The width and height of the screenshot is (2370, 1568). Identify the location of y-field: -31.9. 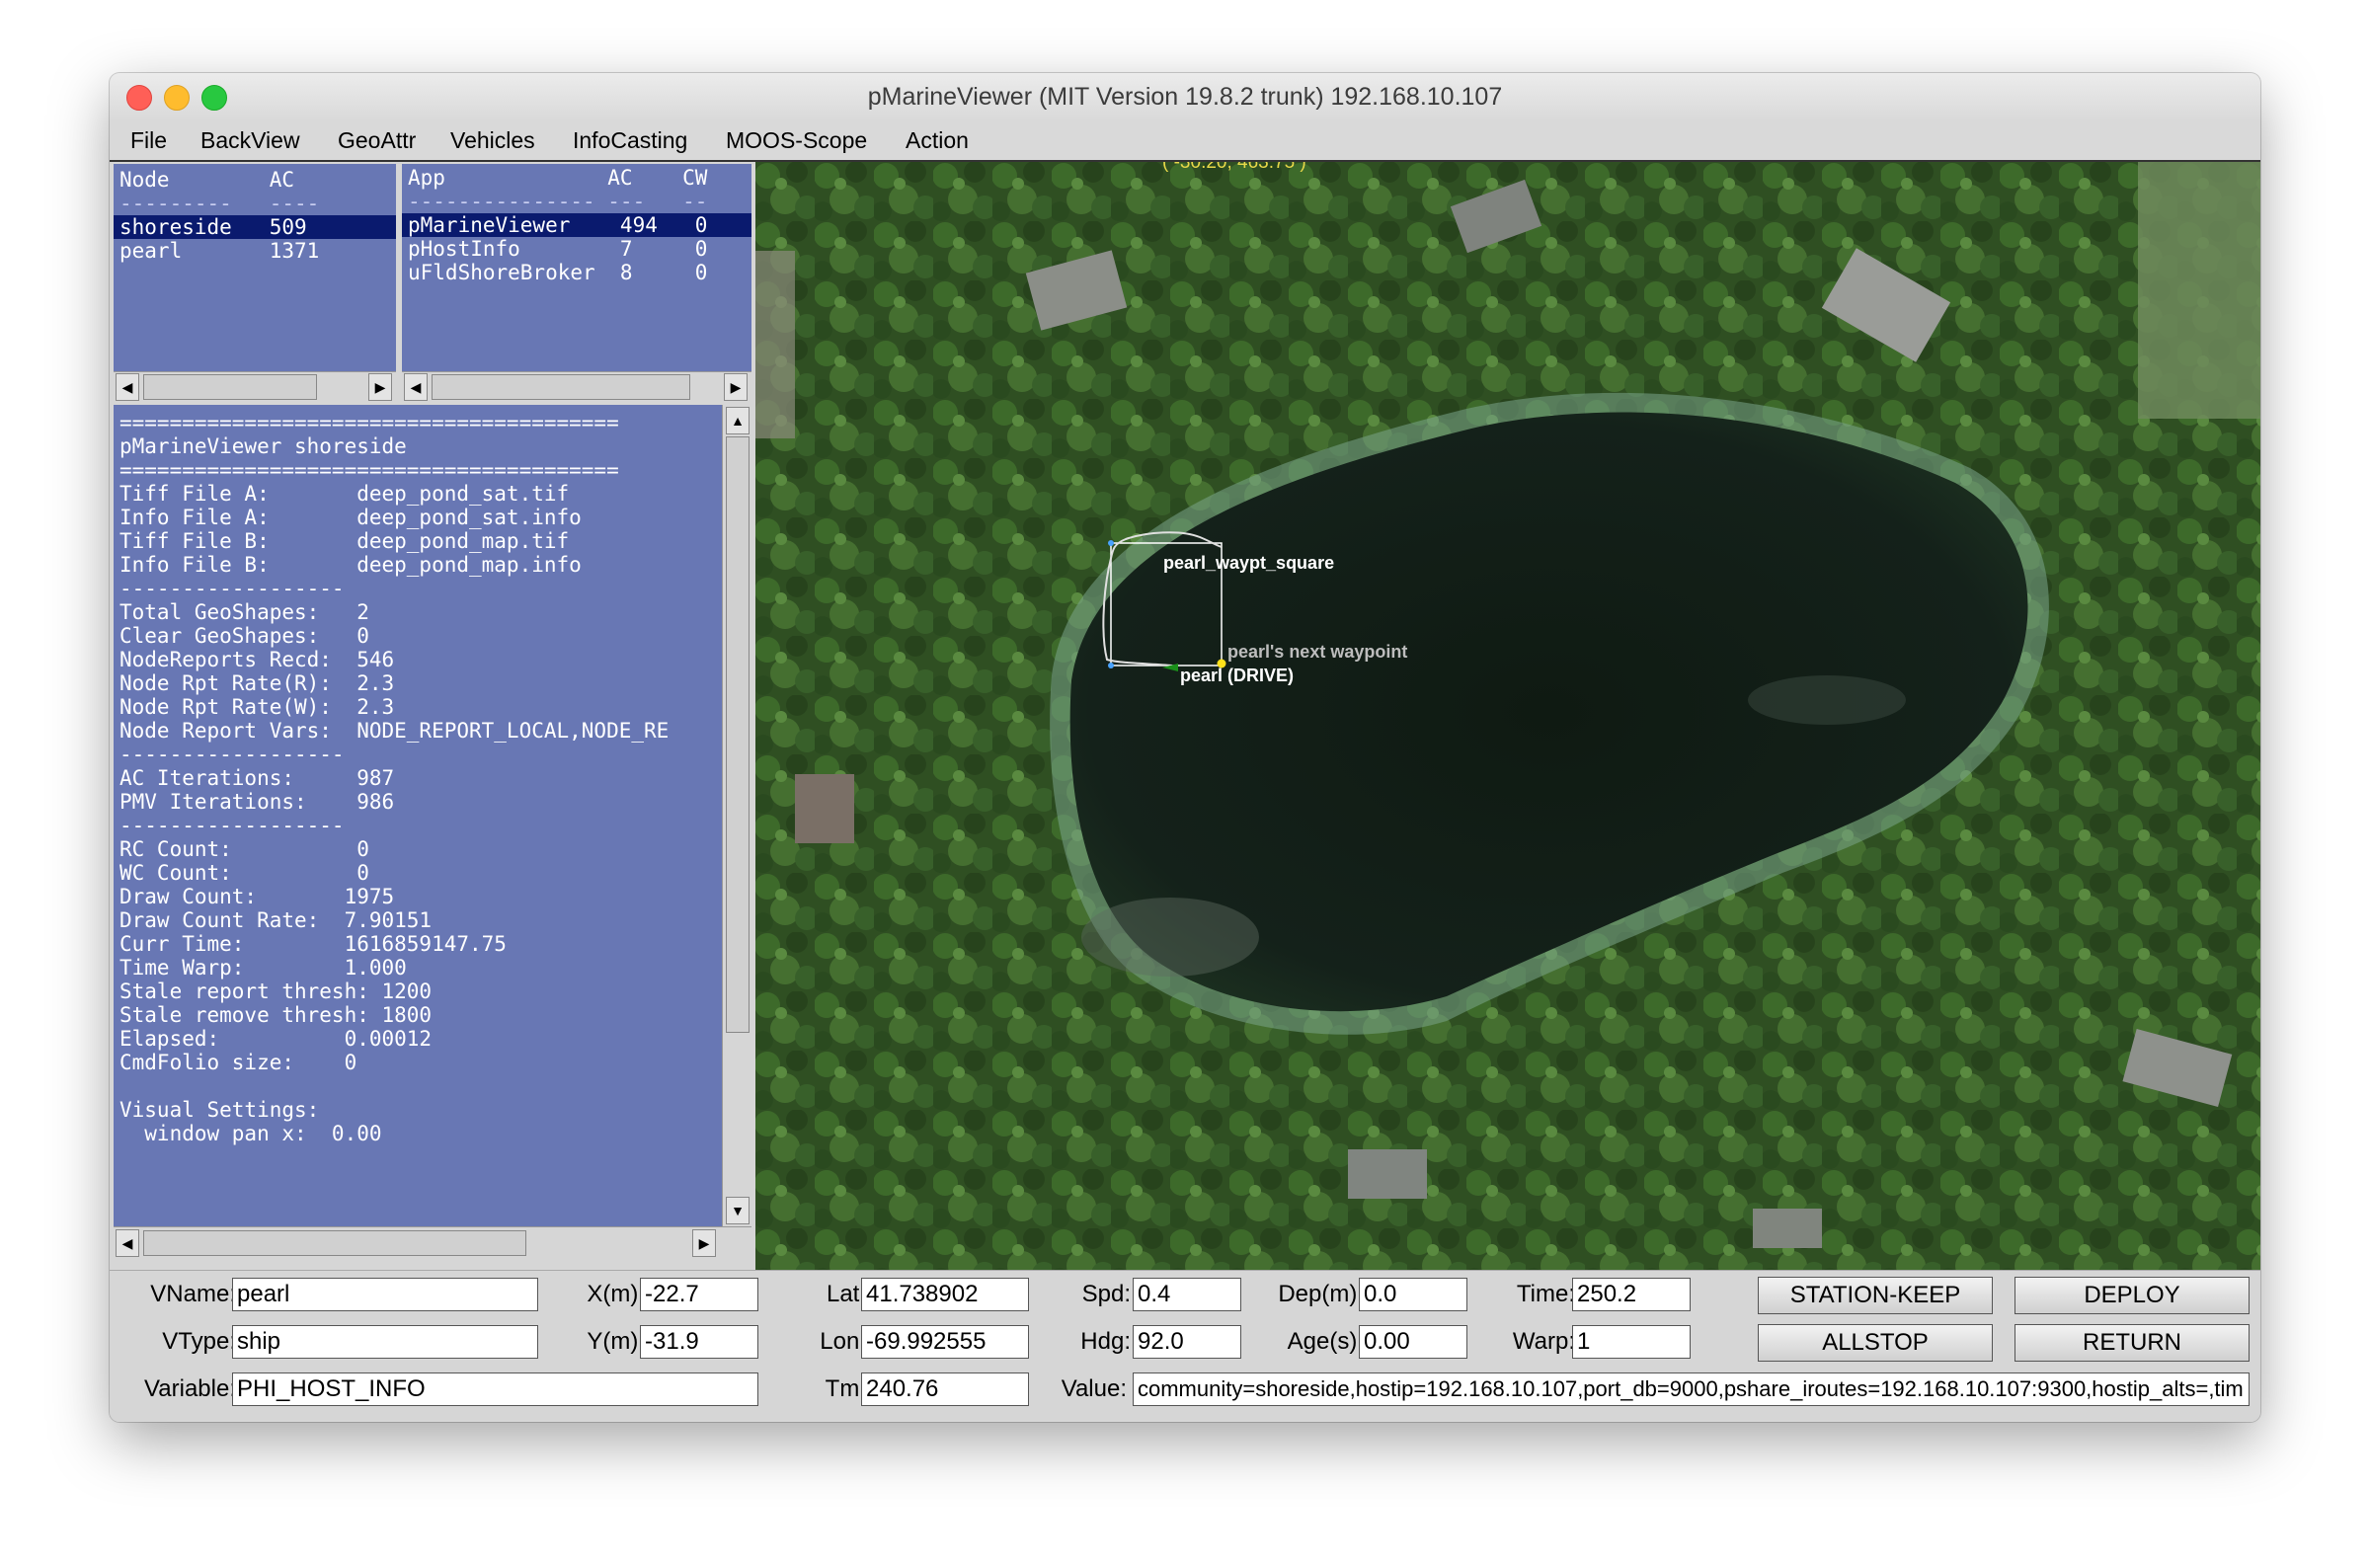
(699, 1342).